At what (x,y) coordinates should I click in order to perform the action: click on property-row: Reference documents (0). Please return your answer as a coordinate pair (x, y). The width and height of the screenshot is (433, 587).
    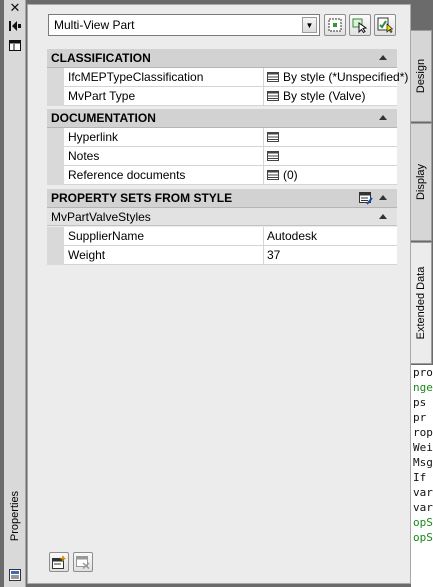
    Looking at the image, I should click on (222, 175).